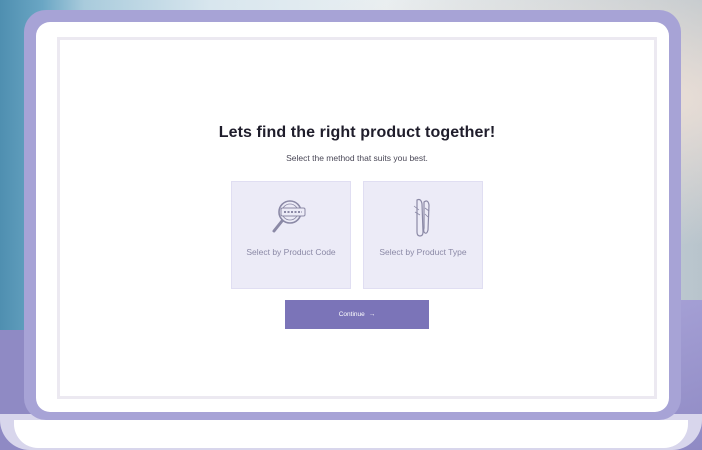  I want to click on option-product-type: Select by Product Type, so click(423, 235).